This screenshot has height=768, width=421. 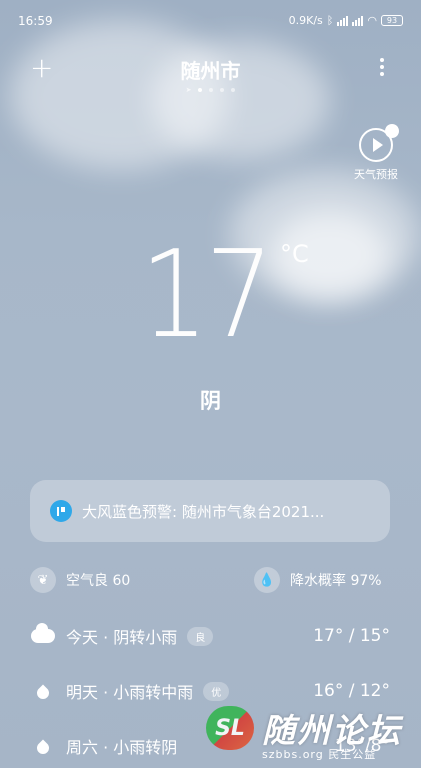 I want to click on forecast-row-tomorrow: 明天 · 小雨转中雨 优 16° / 12°, so click(x=210, y=691).